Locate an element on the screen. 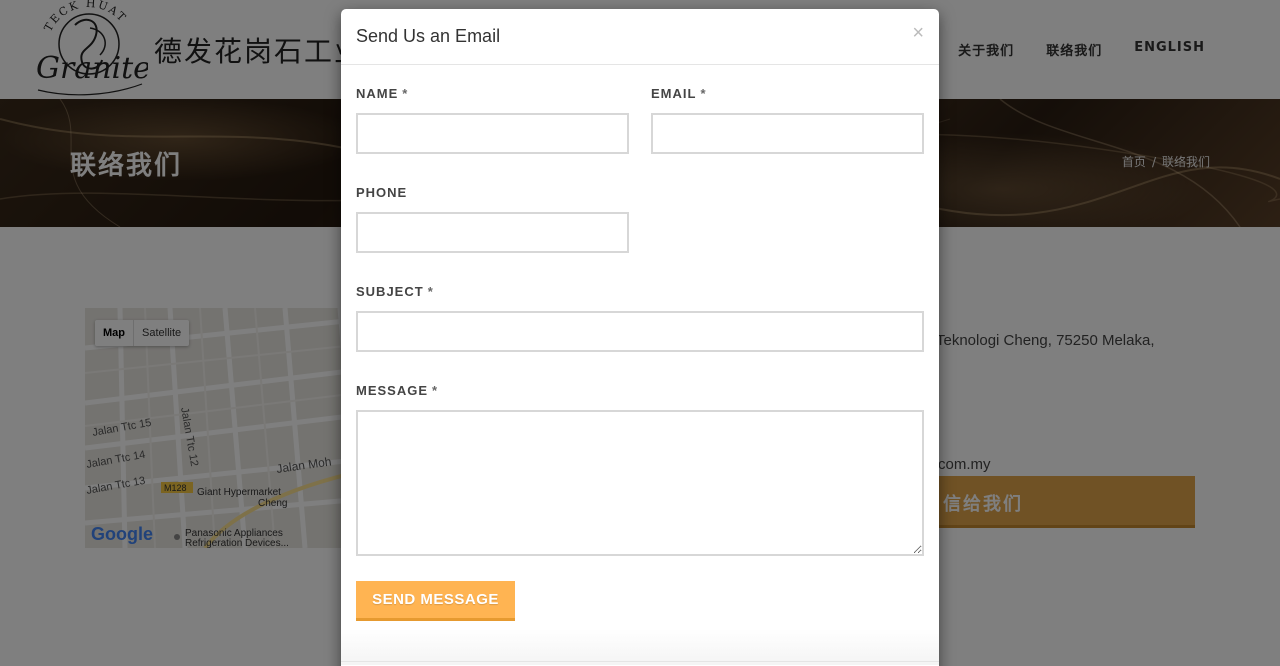 This screenshot has height=666, width=1280. email-label: EMAIL * is located at coordinates (679, 93).